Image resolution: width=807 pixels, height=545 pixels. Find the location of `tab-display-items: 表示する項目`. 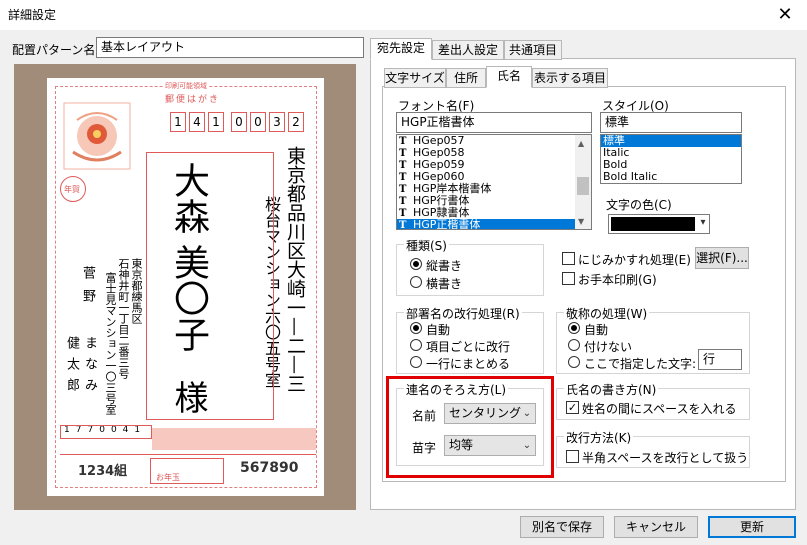

tab-display-items: 表示する項目 is located at coordinates (570, 78).